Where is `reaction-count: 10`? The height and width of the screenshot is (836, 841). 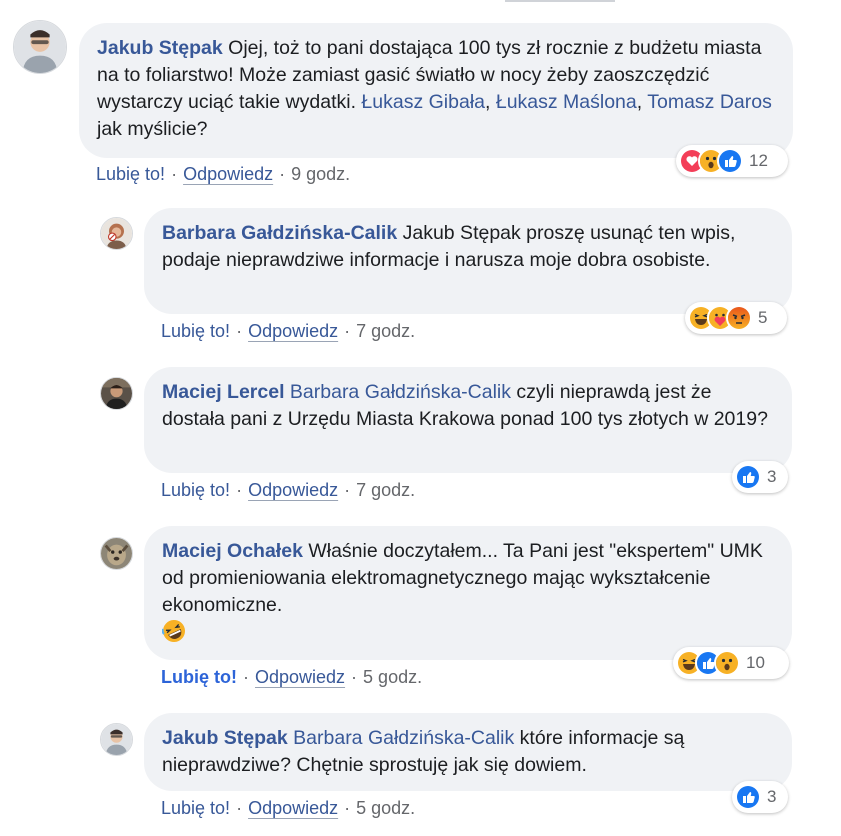 reaction-count: 10 is located at coordinates (755, 662).